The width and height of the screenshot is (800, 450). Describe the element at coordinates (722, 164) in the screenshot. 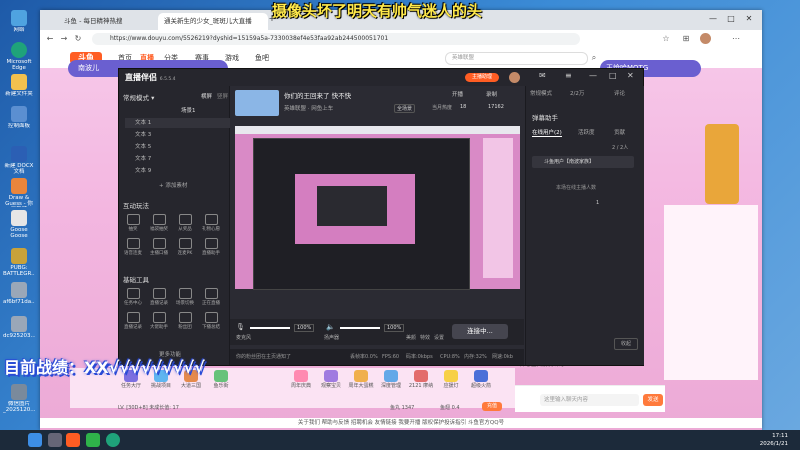

I see `event-banner` at that location.